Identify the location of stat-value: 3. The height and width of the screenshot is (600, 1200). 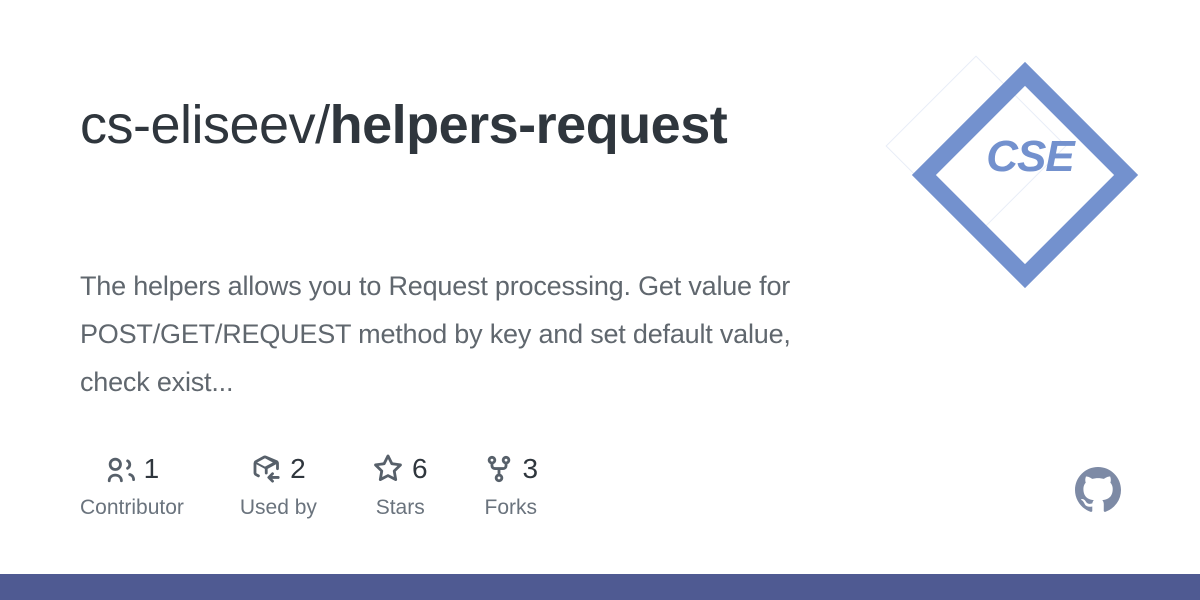
(530, 468).